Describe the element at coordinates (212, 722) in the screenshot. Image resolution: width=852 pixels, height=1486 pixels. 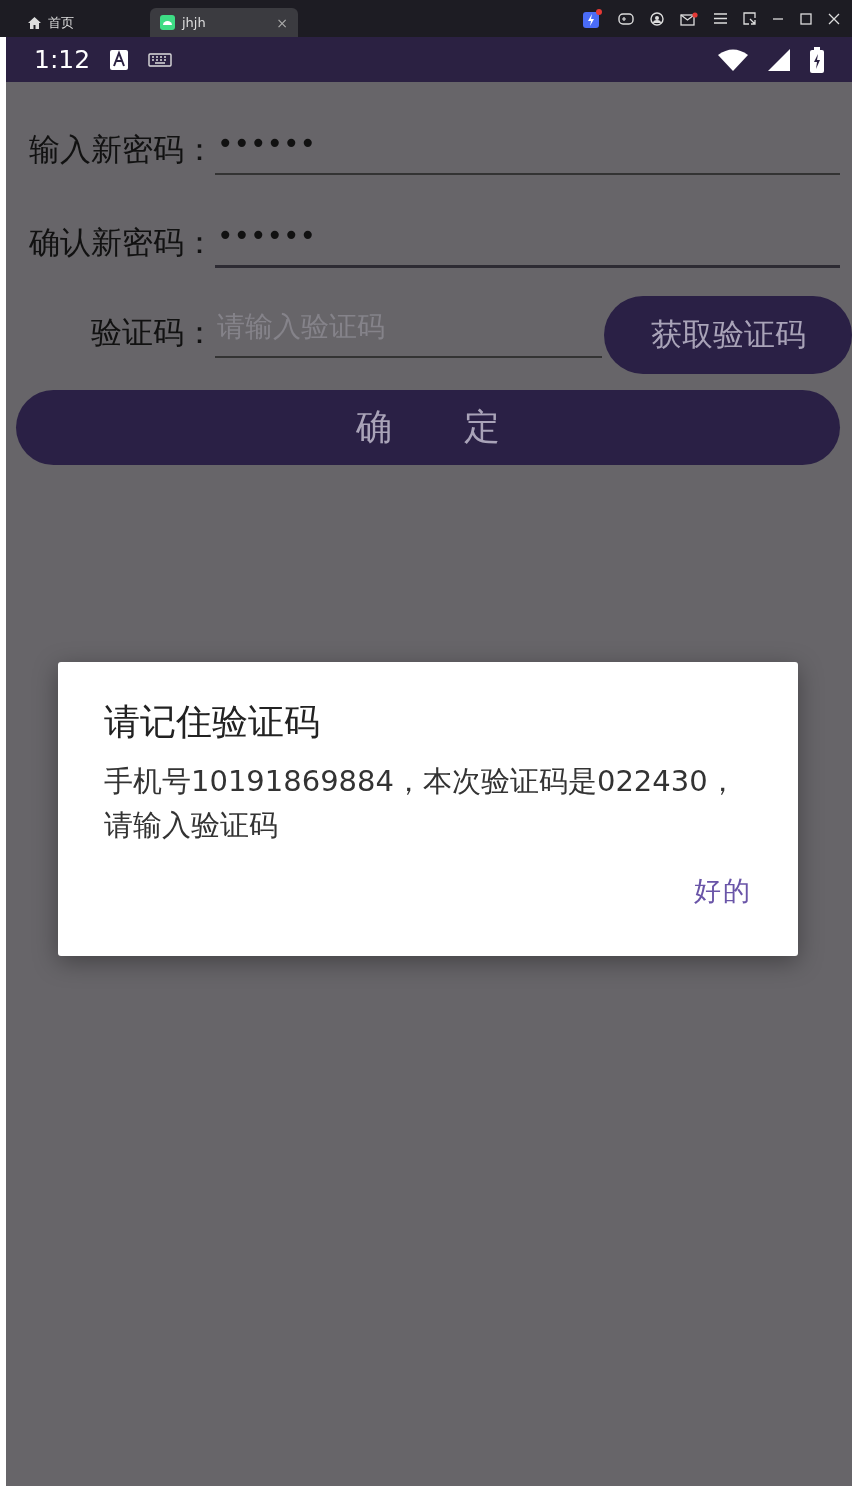
I see `dialog-title: 请记住验证码` at that location.